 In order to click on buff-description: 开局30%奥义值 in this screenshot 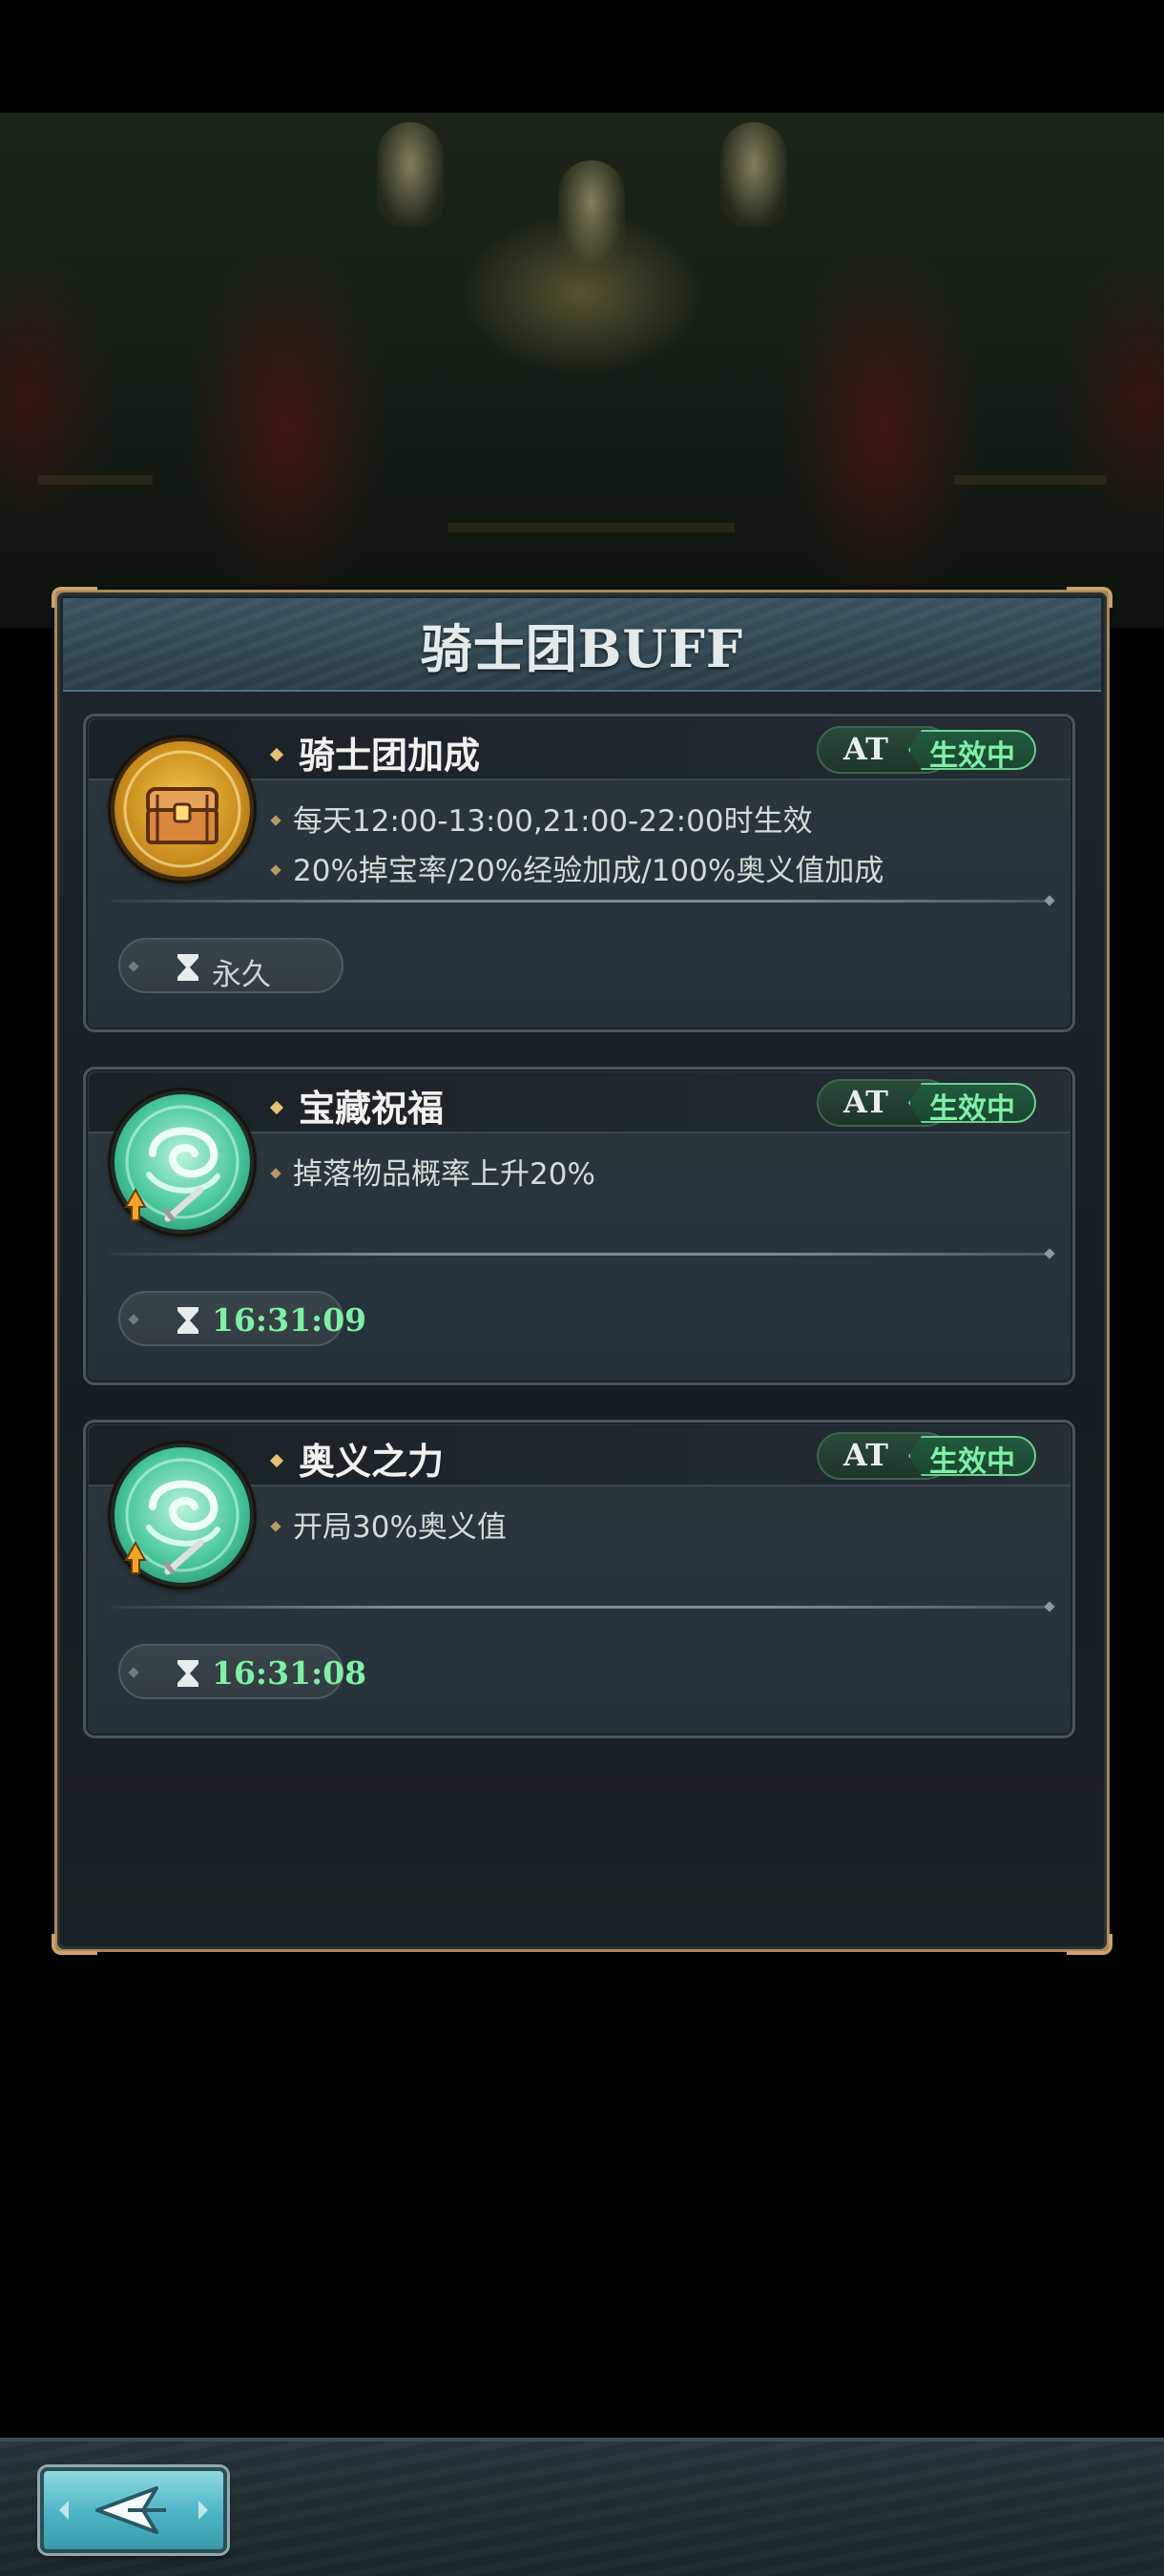, I will do `click(388, 1524)`.